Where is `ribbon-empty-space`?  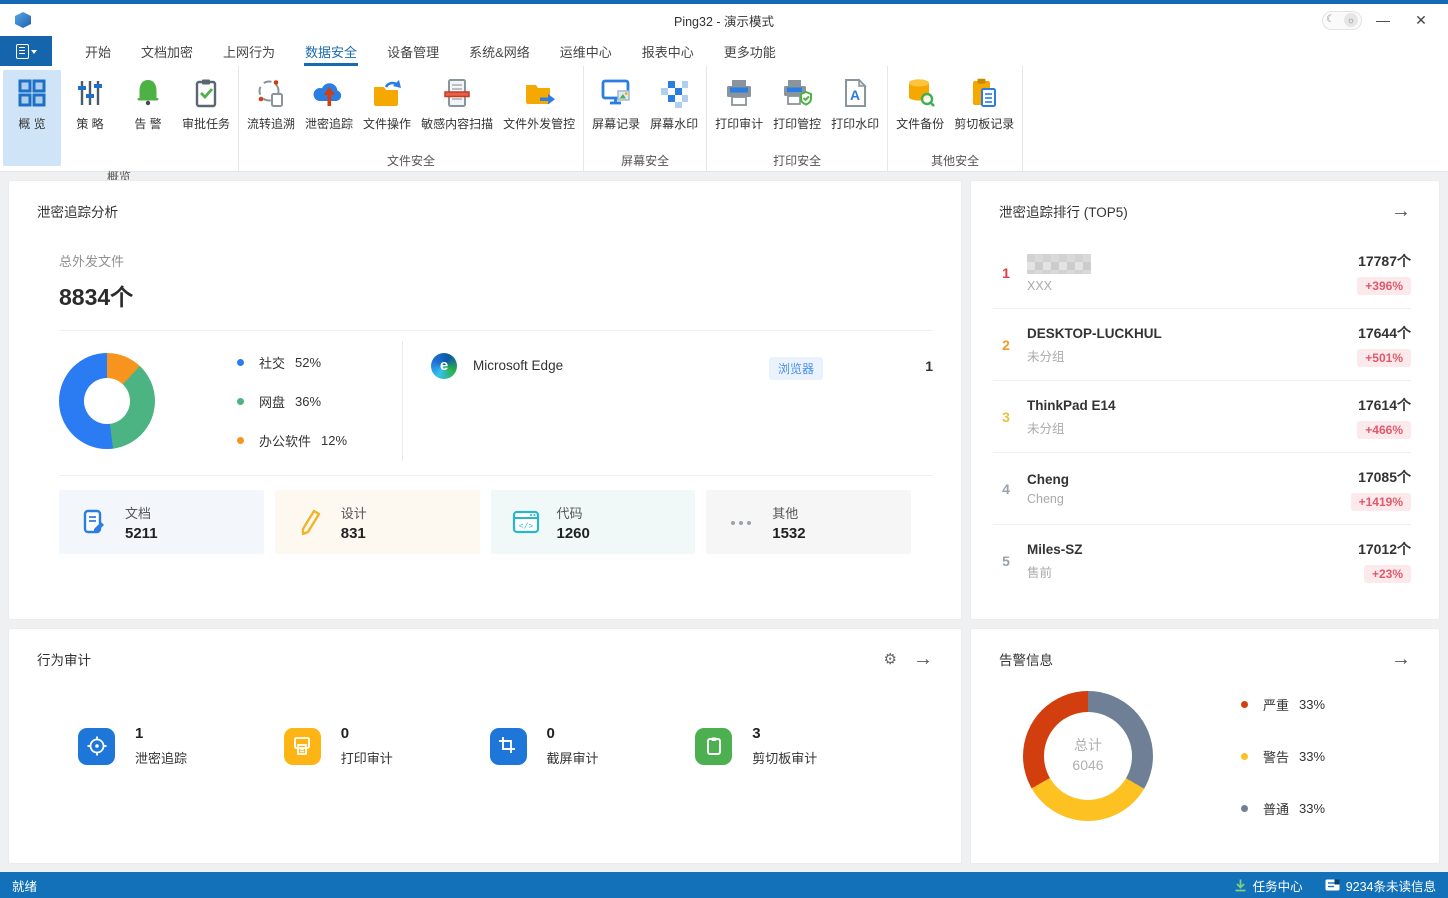 ribbon-empty-space is located at coordinates (1235, 118).